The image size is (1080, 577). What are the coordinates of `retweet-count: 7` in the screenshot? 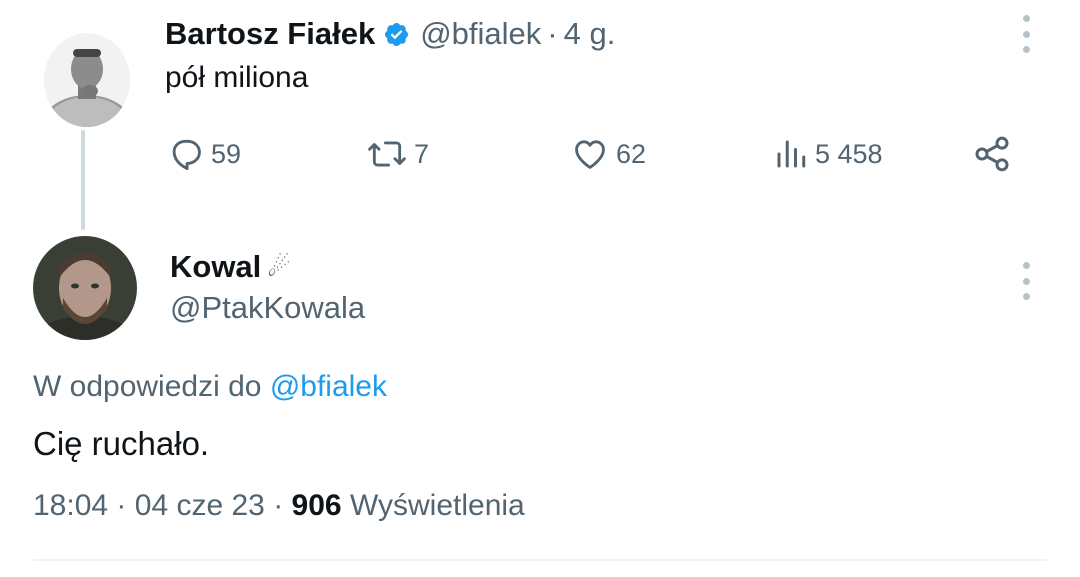 It's located at (422, 153).